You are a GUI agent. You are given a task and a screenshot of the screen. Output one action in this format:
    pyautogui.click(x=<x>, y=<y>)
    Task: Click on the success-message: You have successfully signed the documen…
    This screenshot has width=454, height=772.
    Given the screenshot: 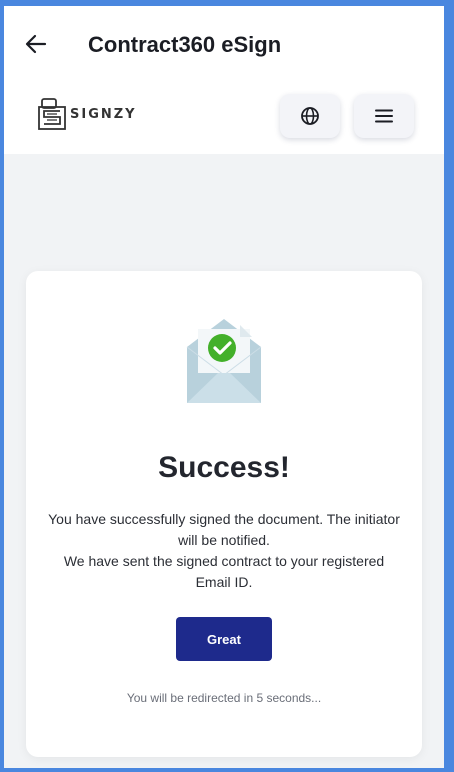 What is the action you would take?
    pyautogui.click(x=224, y=551)
    